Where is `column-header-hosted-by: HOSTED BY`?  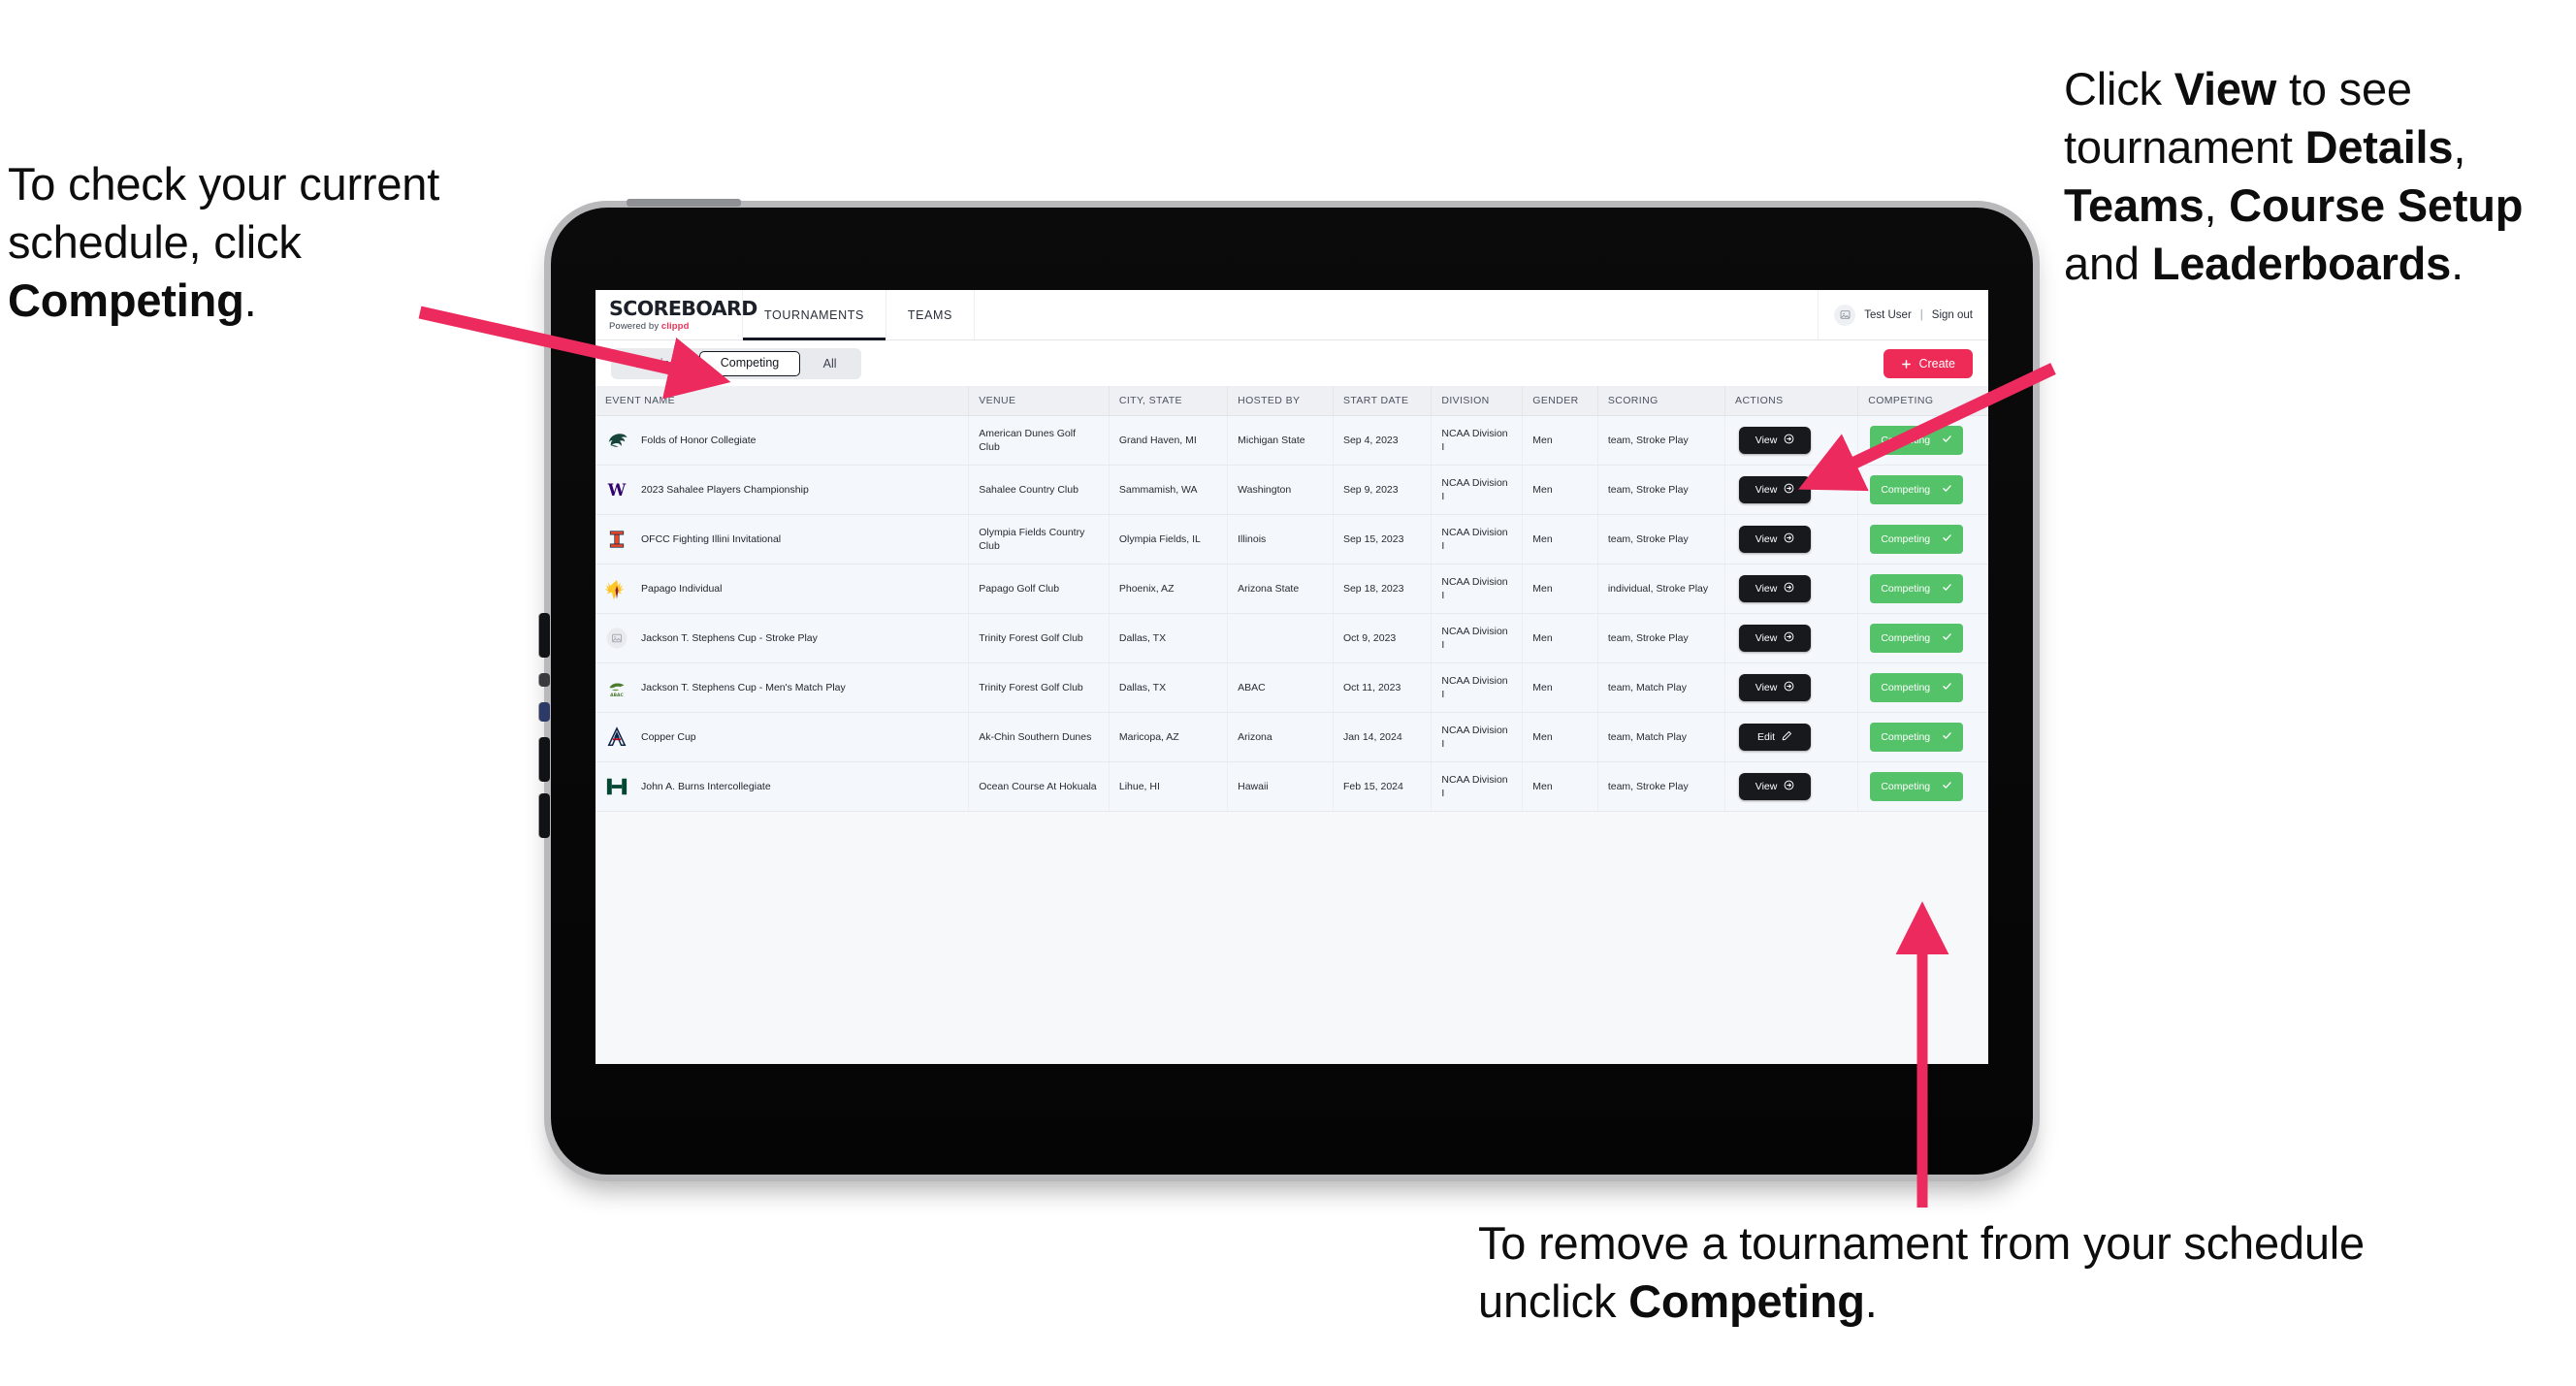
column-header-hosted-by: HOSTED BY is located at coordinates (1280, 401).